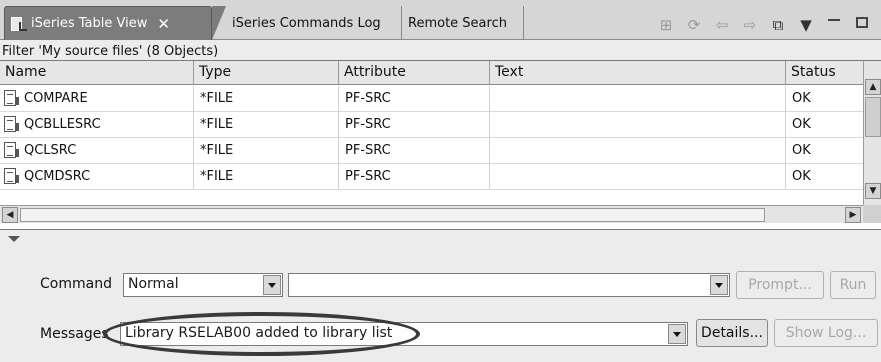 The image size is (881, 362). Describe the element at coordinates (89, 23) in the screenshot. I see `tab-label: iSeries Table View` at that location.